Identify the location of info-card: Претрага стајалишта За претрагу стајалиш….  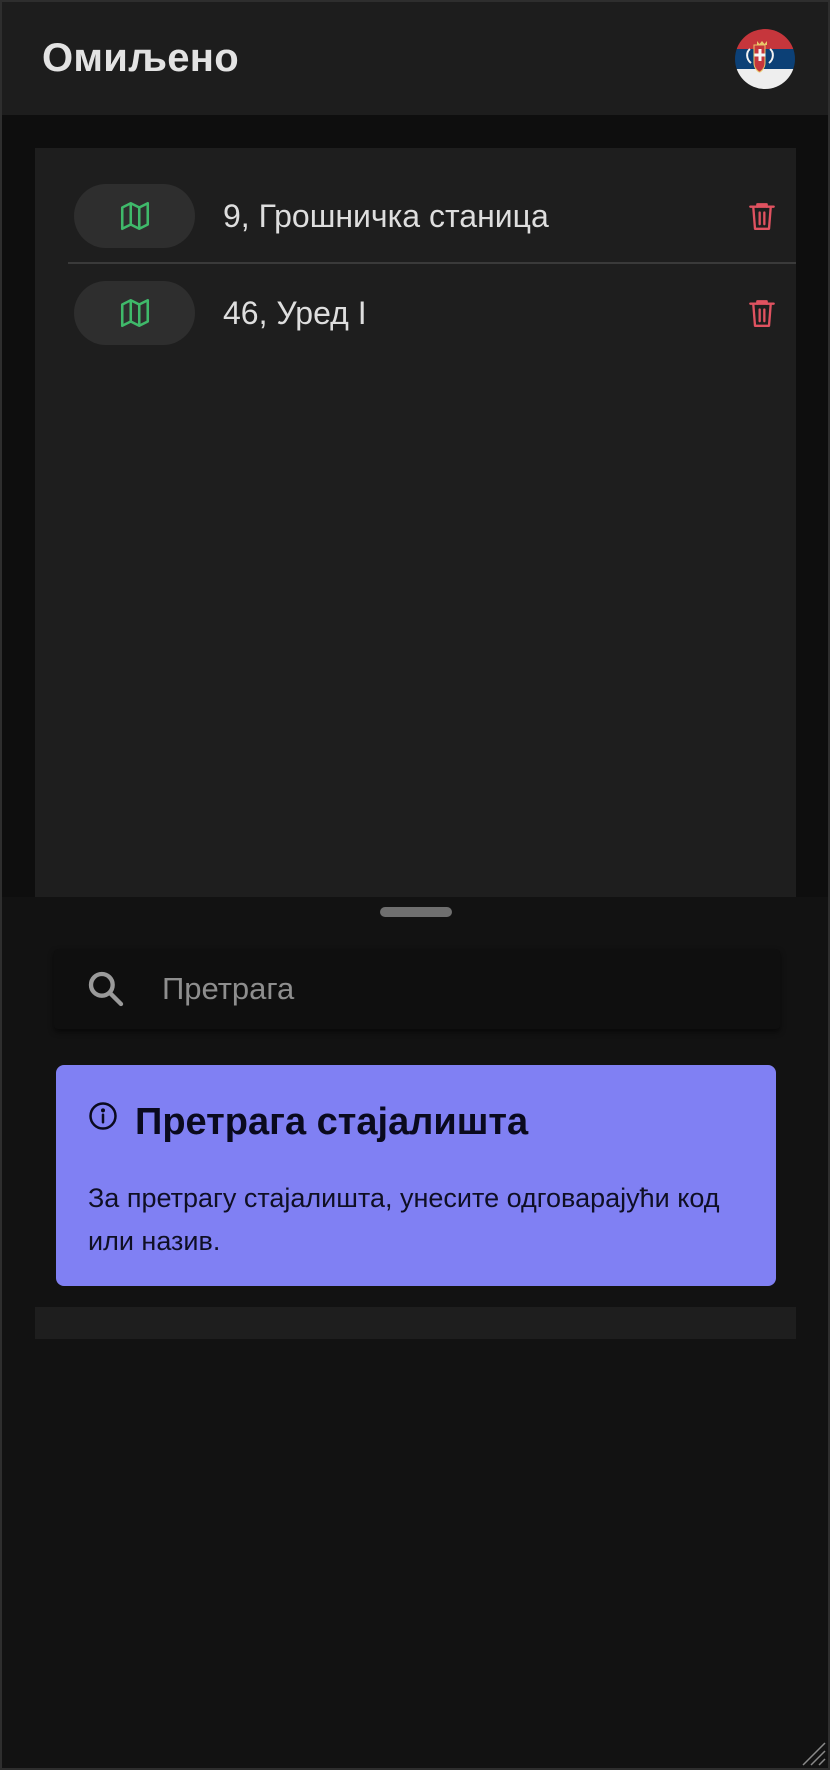
(416, 1175).